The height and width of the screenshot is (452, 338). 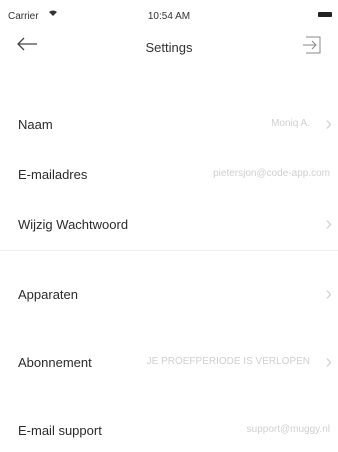 I want to click on logout-icon, so click(x=313, y=45).